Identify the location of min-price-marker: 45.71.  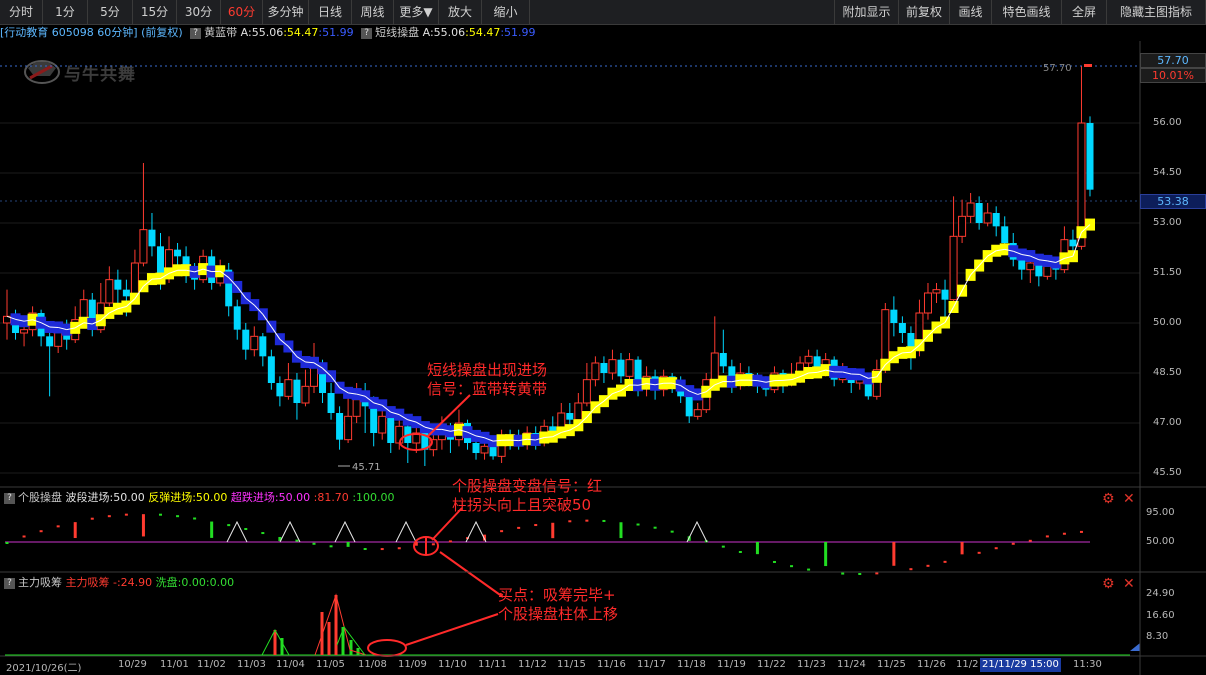
(366, 467).